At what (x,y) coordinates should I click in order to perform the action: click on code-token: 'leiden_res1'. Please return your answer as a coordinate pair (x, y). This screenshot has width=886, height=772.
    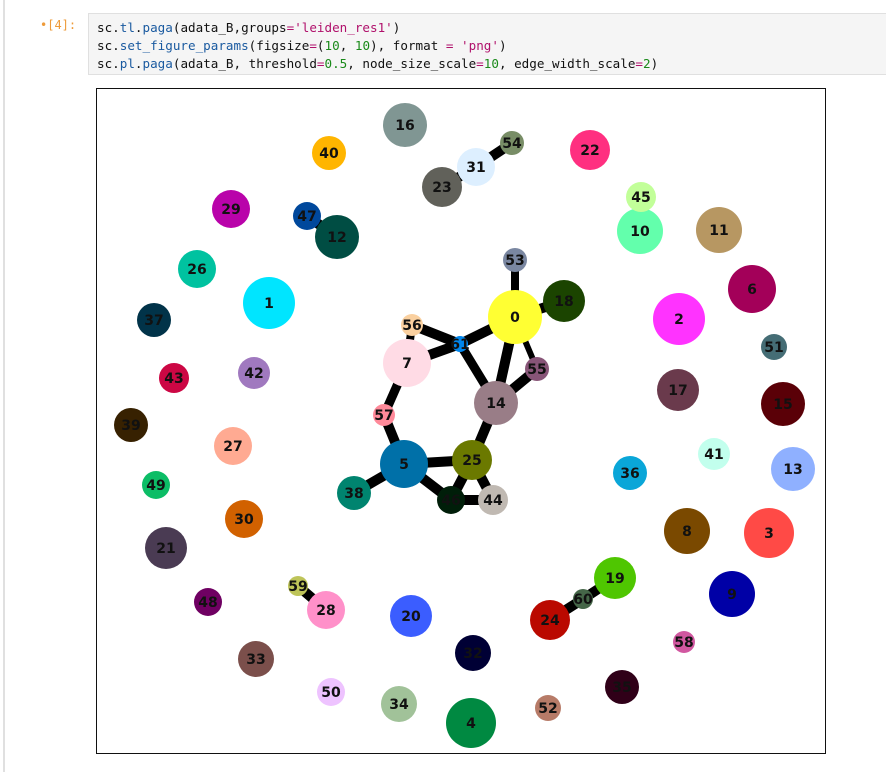
    Looking at the image, I should click on (343, 27).